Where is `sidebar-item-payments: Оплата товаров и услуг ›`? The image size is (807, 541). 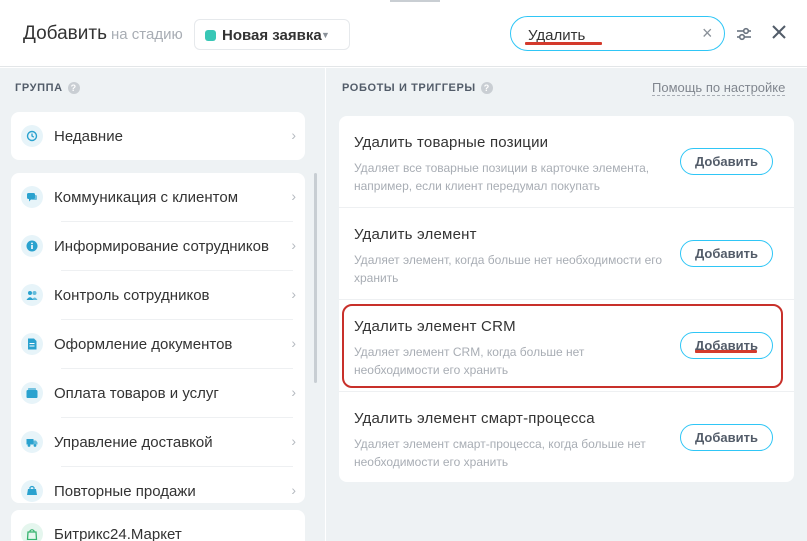
sidebar-item-payments: Оплата товаров и услуг › is located at coordinates (158, 393).